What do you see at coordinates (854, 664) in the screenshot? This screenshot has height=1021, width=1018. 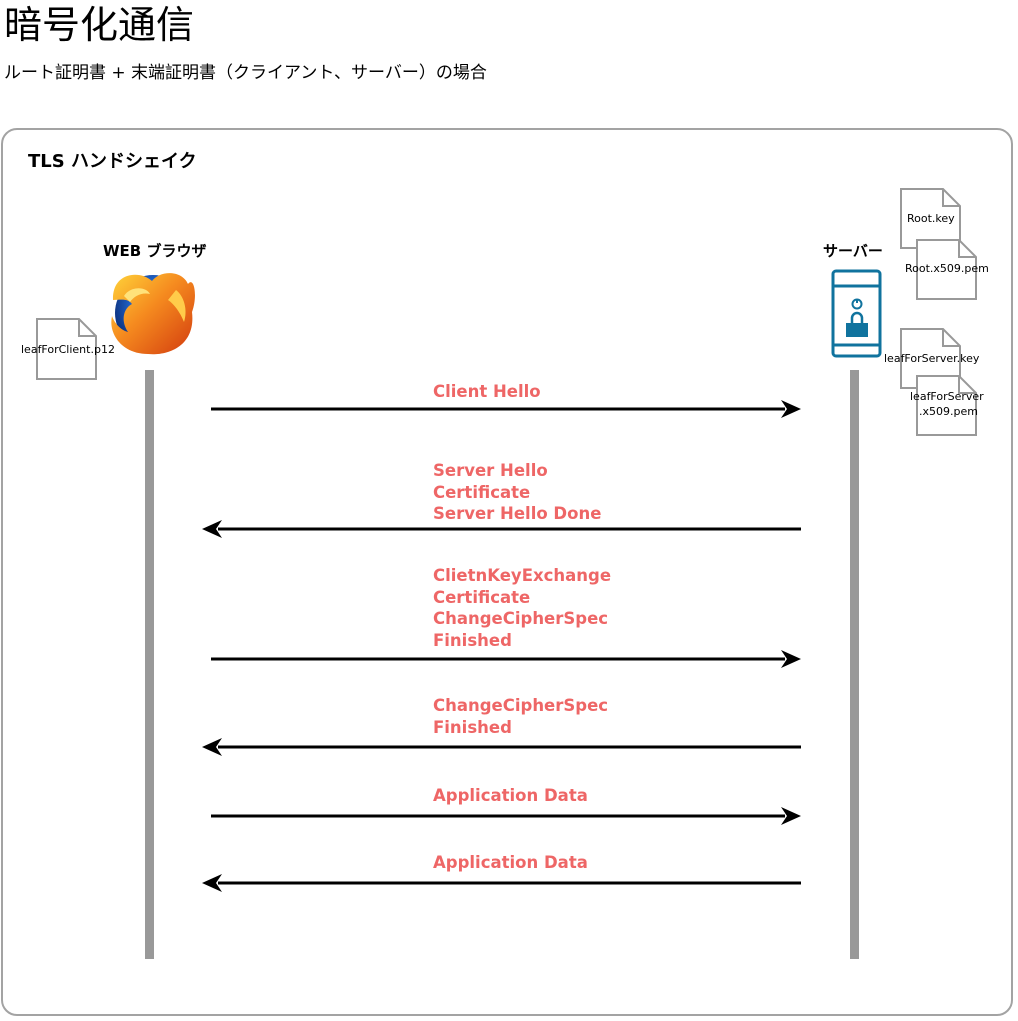 I see `server-lifeline` at bounding box center [854, 664].